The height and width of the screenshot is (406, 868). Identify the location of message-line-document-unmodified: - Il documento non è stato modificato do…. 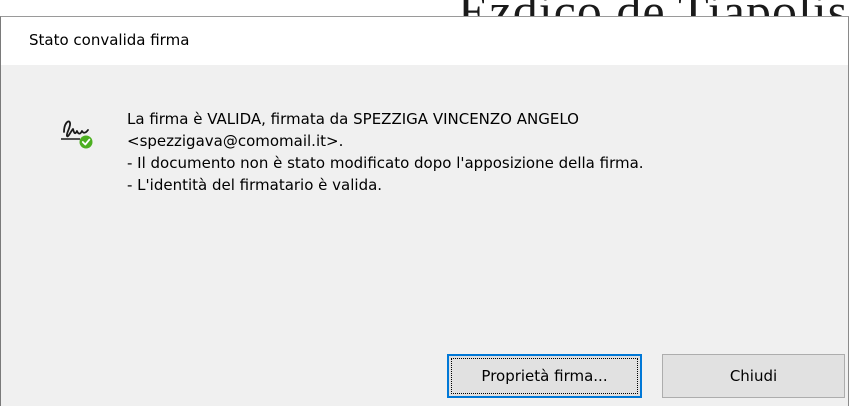
(385, 163).